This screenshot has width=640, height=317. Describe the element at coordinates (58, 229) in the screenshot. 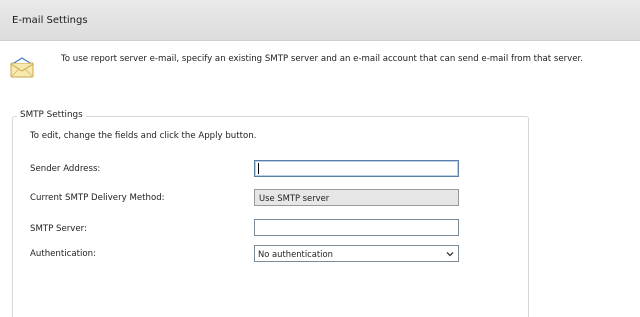

I see `smtp-server-label: SMTP Server:` at that location.